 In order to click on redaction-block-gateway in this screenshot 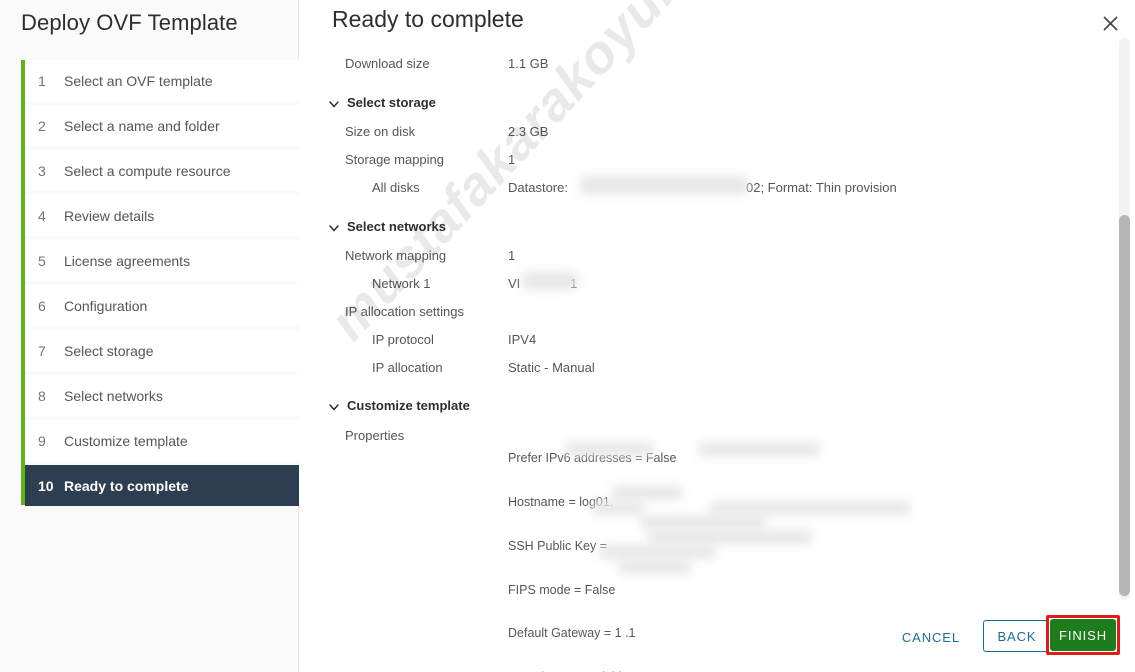, I will do `click(647, 493)`.